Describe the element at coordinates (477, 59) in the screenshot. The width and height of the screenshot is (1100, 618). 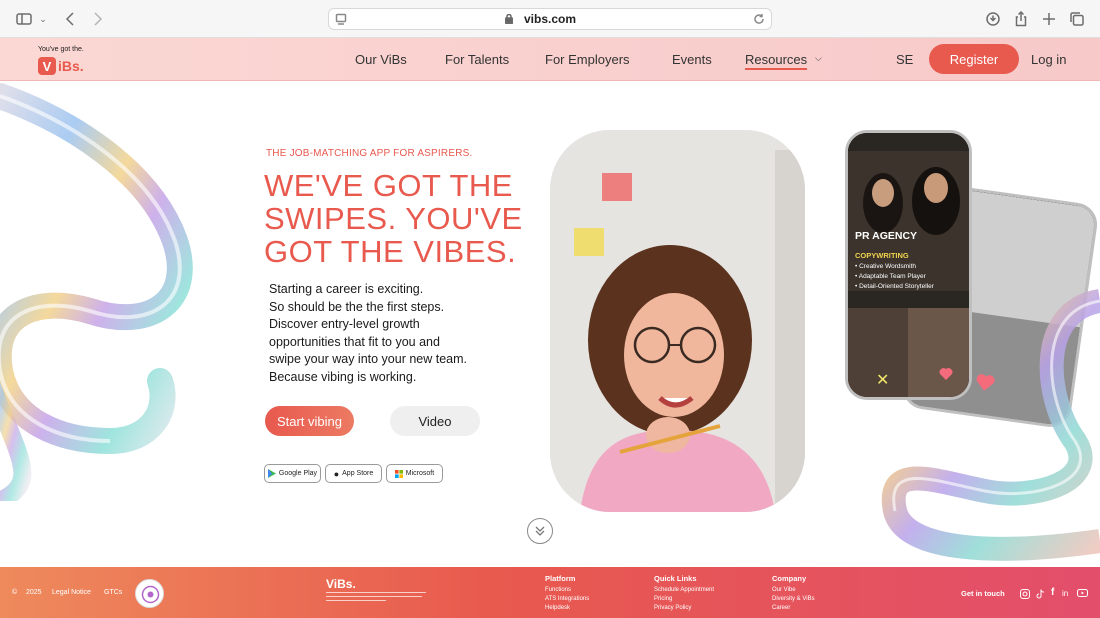
I see `nav-for-talents: For Talents` at that location.